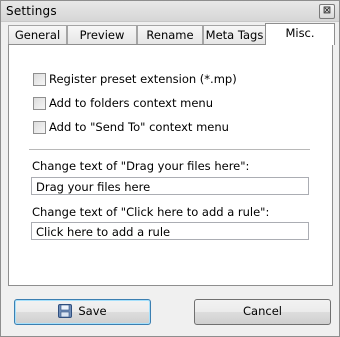  I want to click on register-extension-checkbox, so click(39, 79).